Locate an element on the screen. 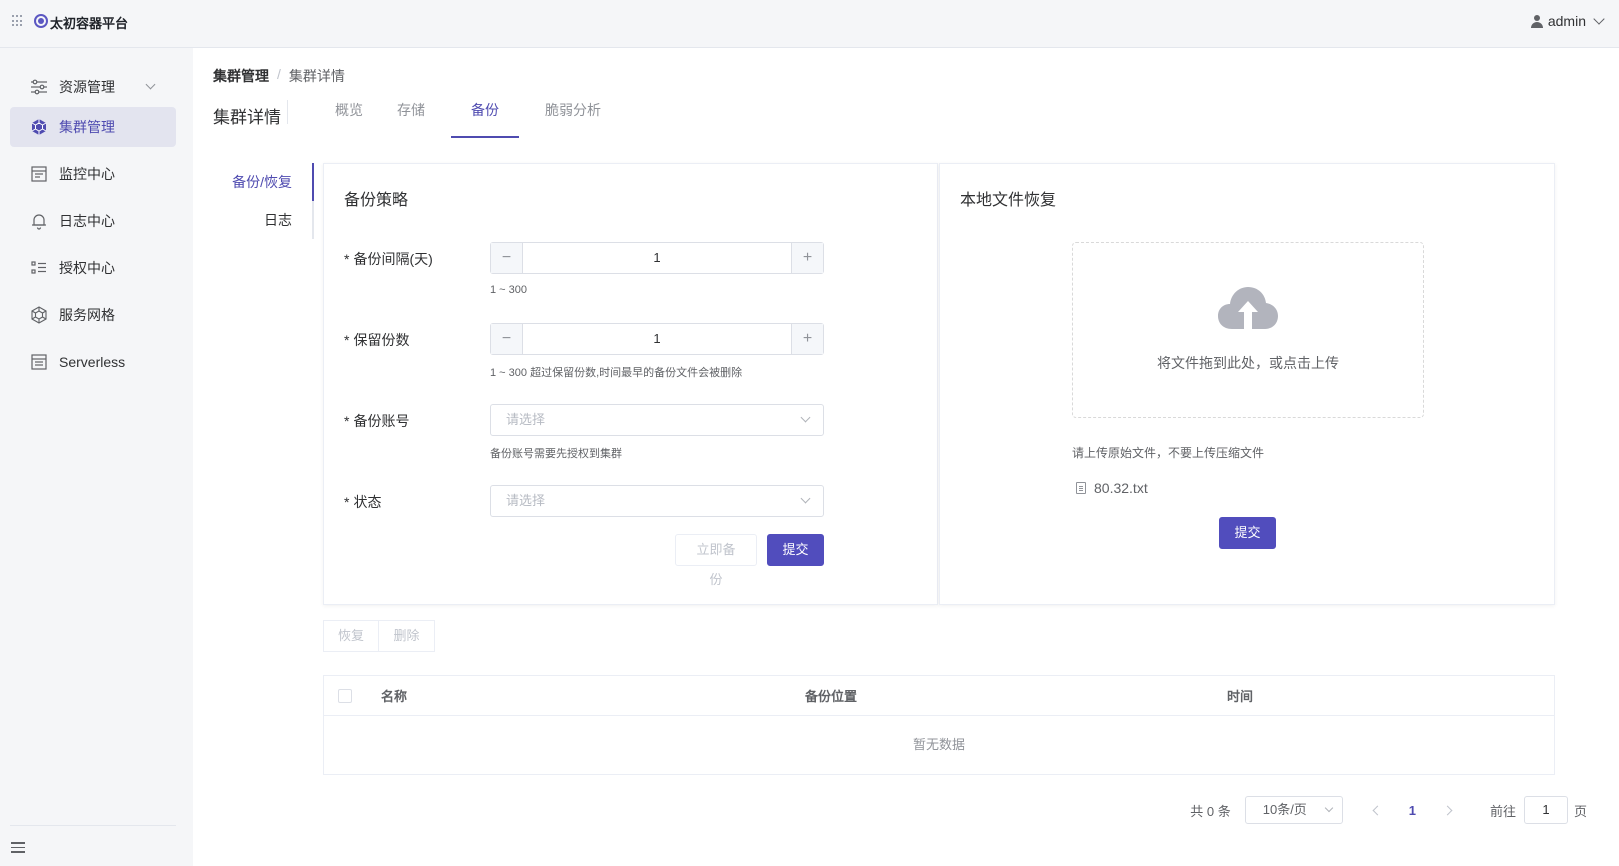  sidebar-divider is located at coordinates (93, 825).